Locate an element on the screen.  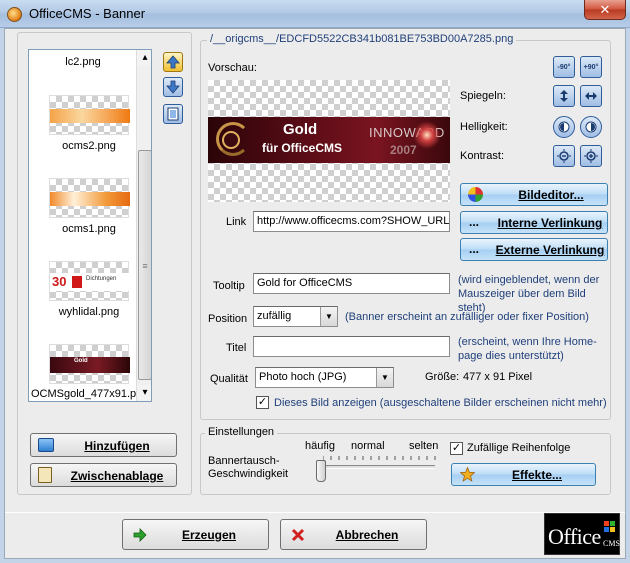
banner-subtitle: für OfficeCMS is located at coordinates (302, 148).